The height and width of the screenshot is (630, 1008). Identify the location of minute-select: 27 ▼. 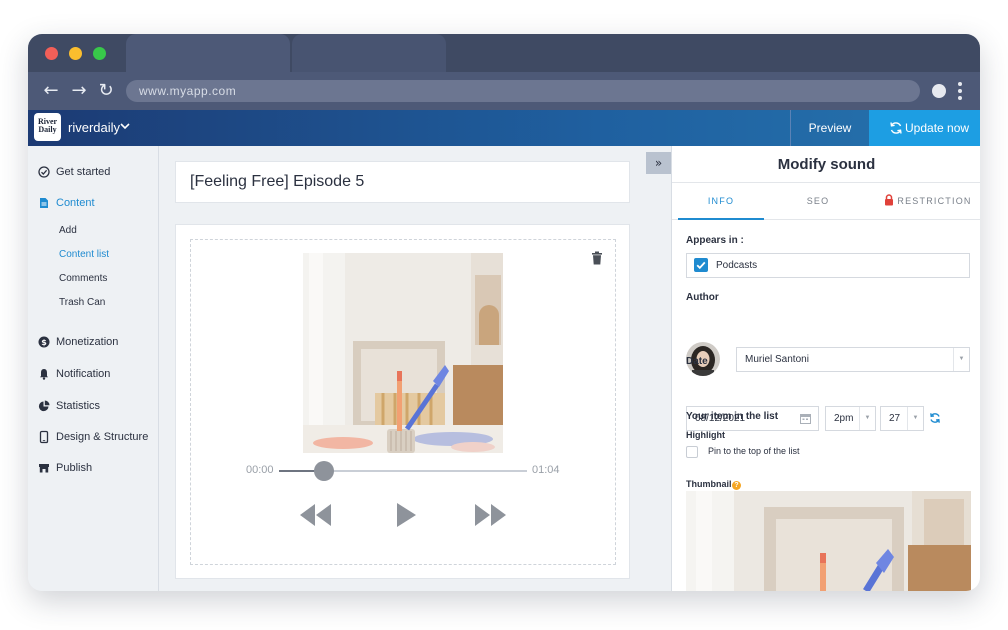
(902, 418).